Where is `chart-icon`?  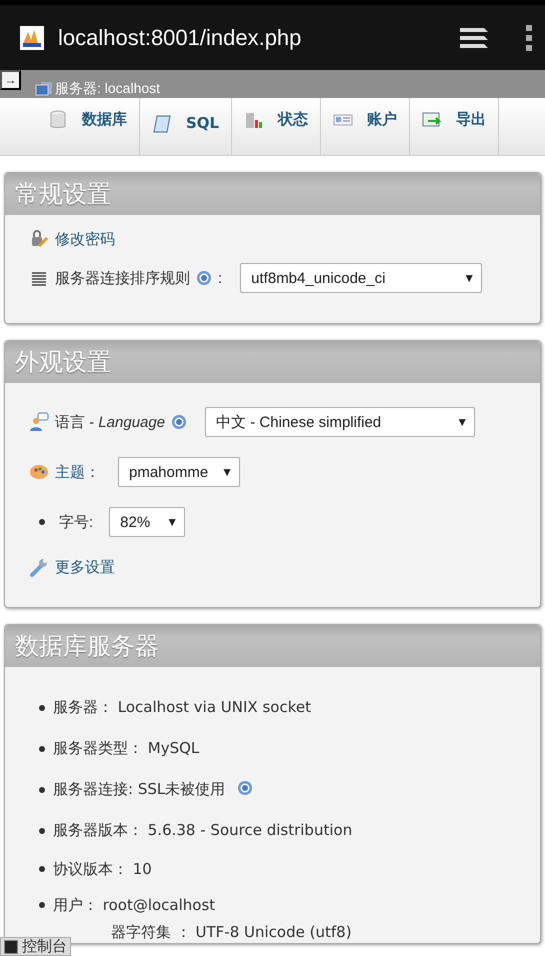
chart-icon is located at coordinates (254, 120).